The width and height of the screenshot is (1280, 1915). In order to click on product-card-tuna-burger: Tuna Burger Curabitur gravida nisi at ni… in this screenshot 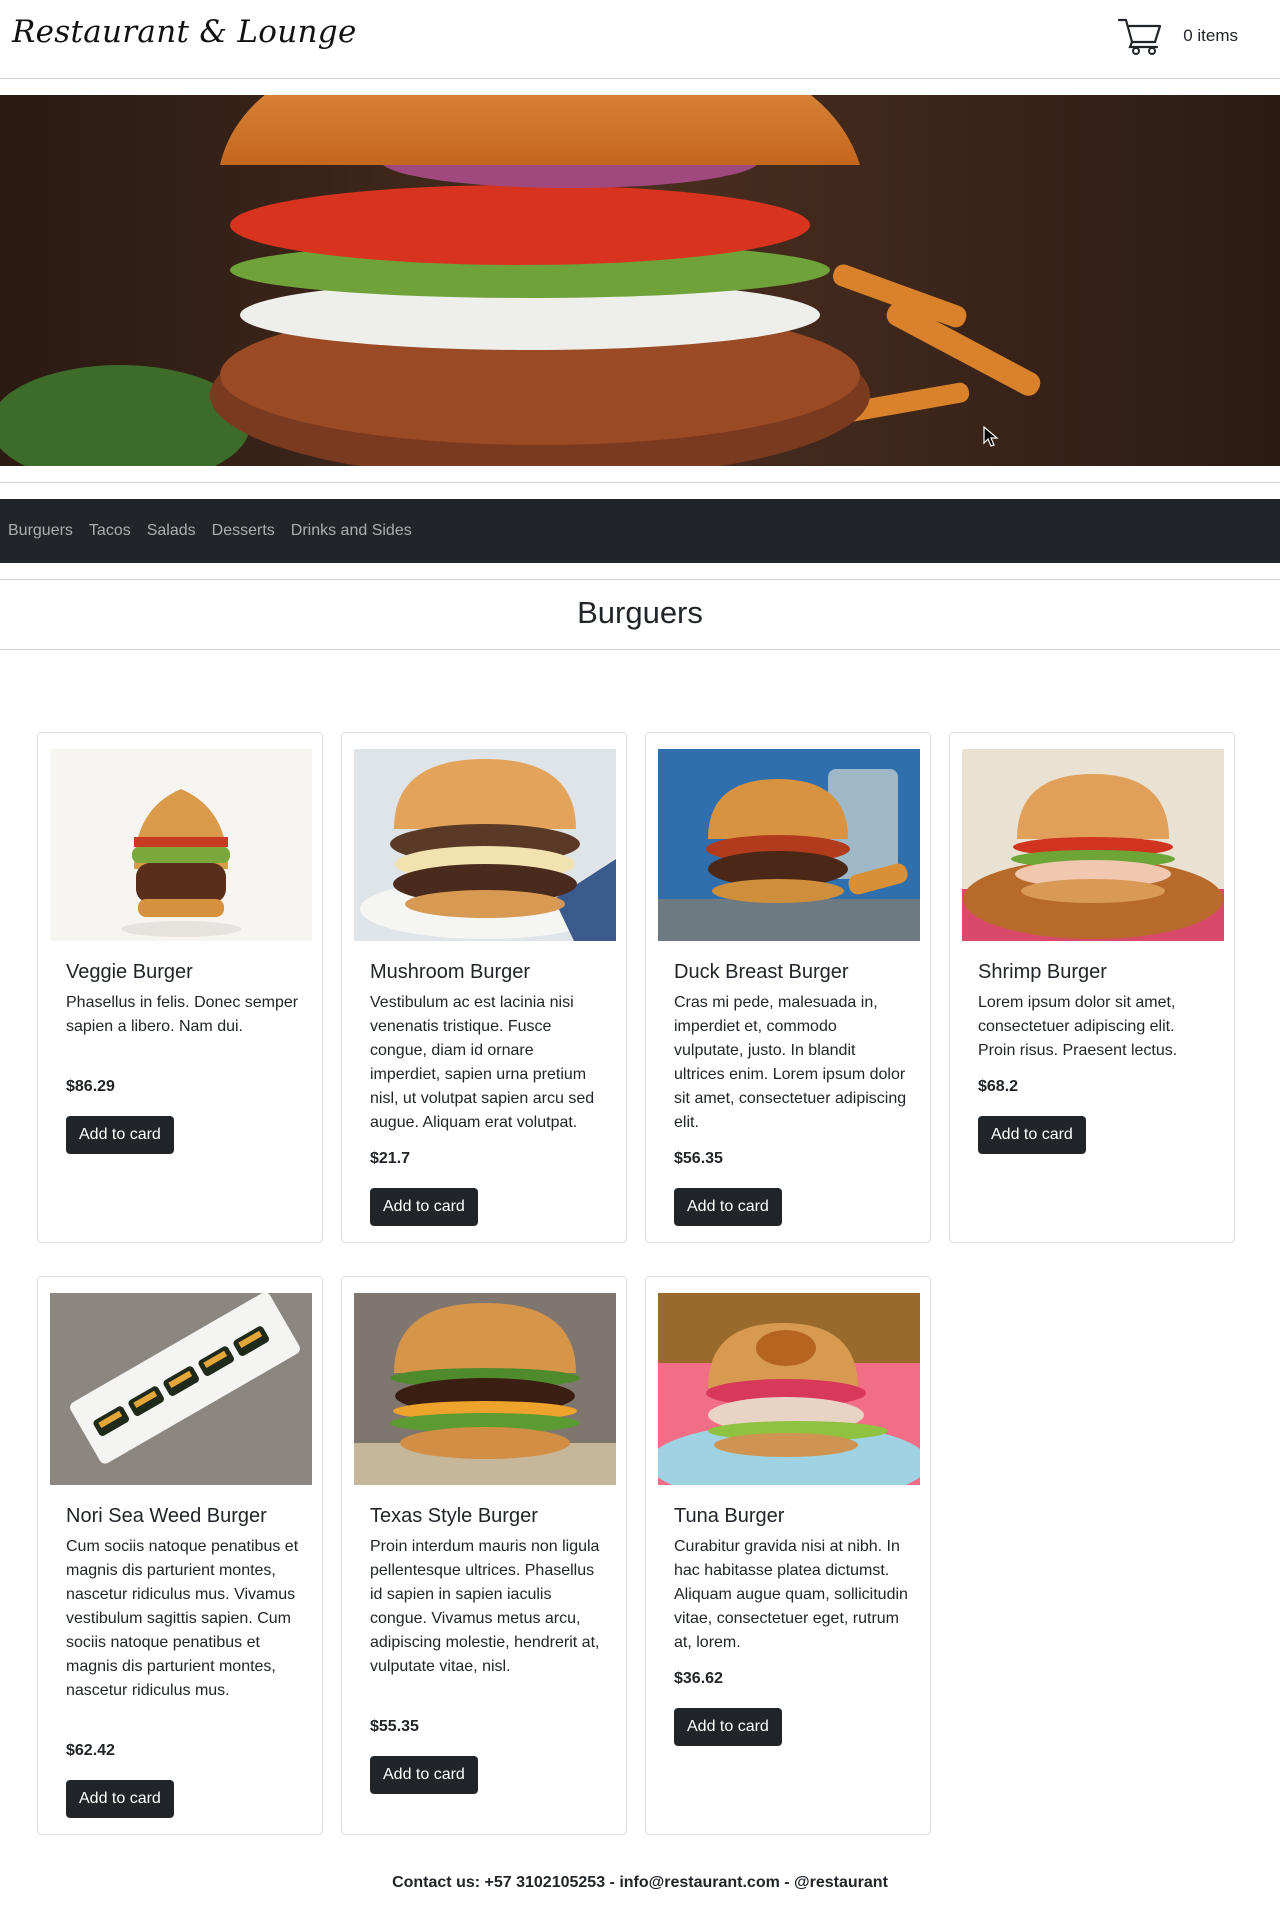, I will do `click(788, 1555)`.